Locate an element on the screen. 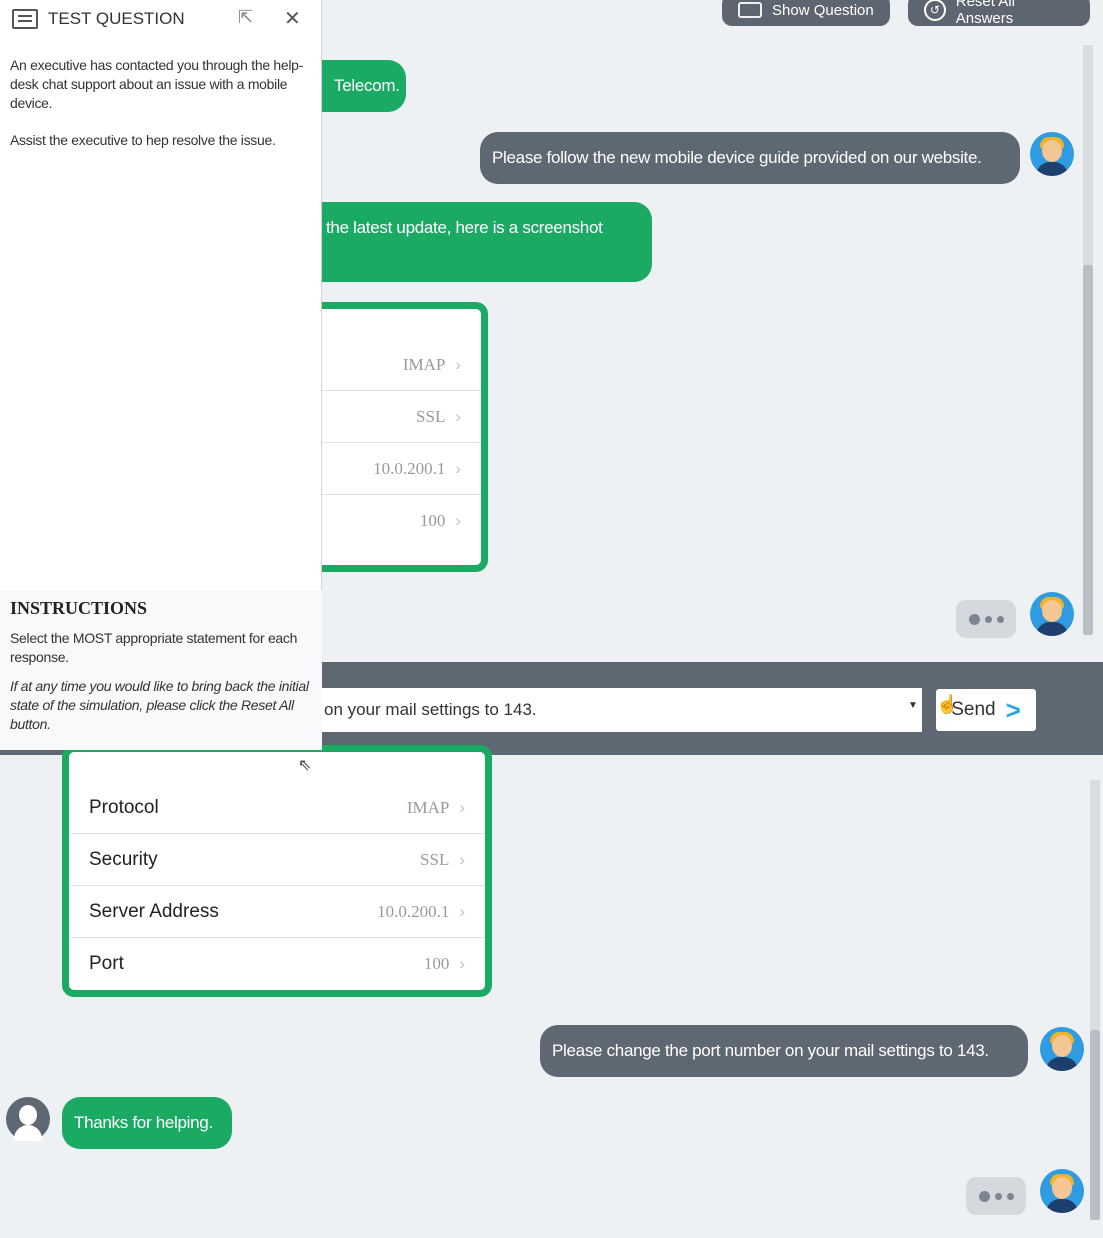  chevron-down-icon: ▼ is located at coordinates (913, 705).